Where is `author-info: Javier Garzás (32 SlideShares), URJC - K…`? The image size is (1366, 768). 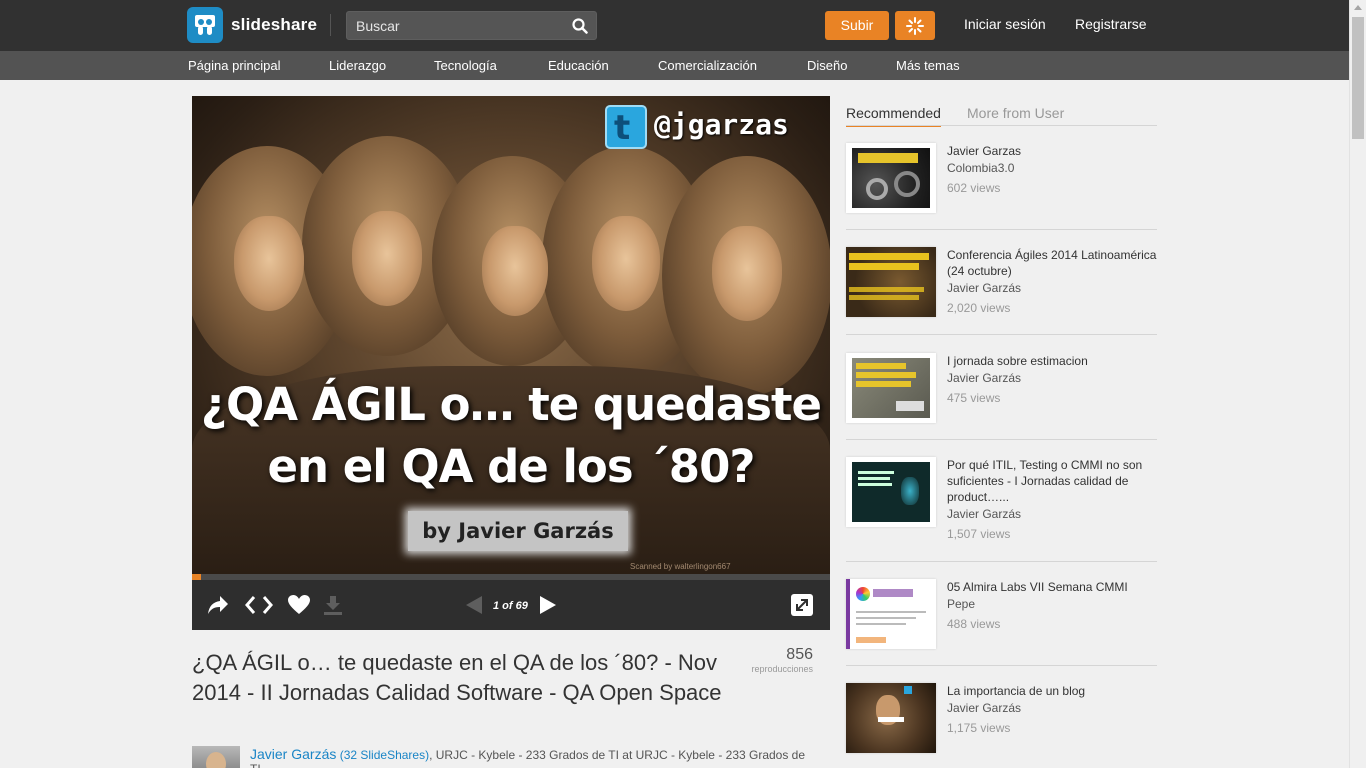 author-info: Javier Garzás (32 SlideShares), URJC - K… is located at coordinates (530, 757).